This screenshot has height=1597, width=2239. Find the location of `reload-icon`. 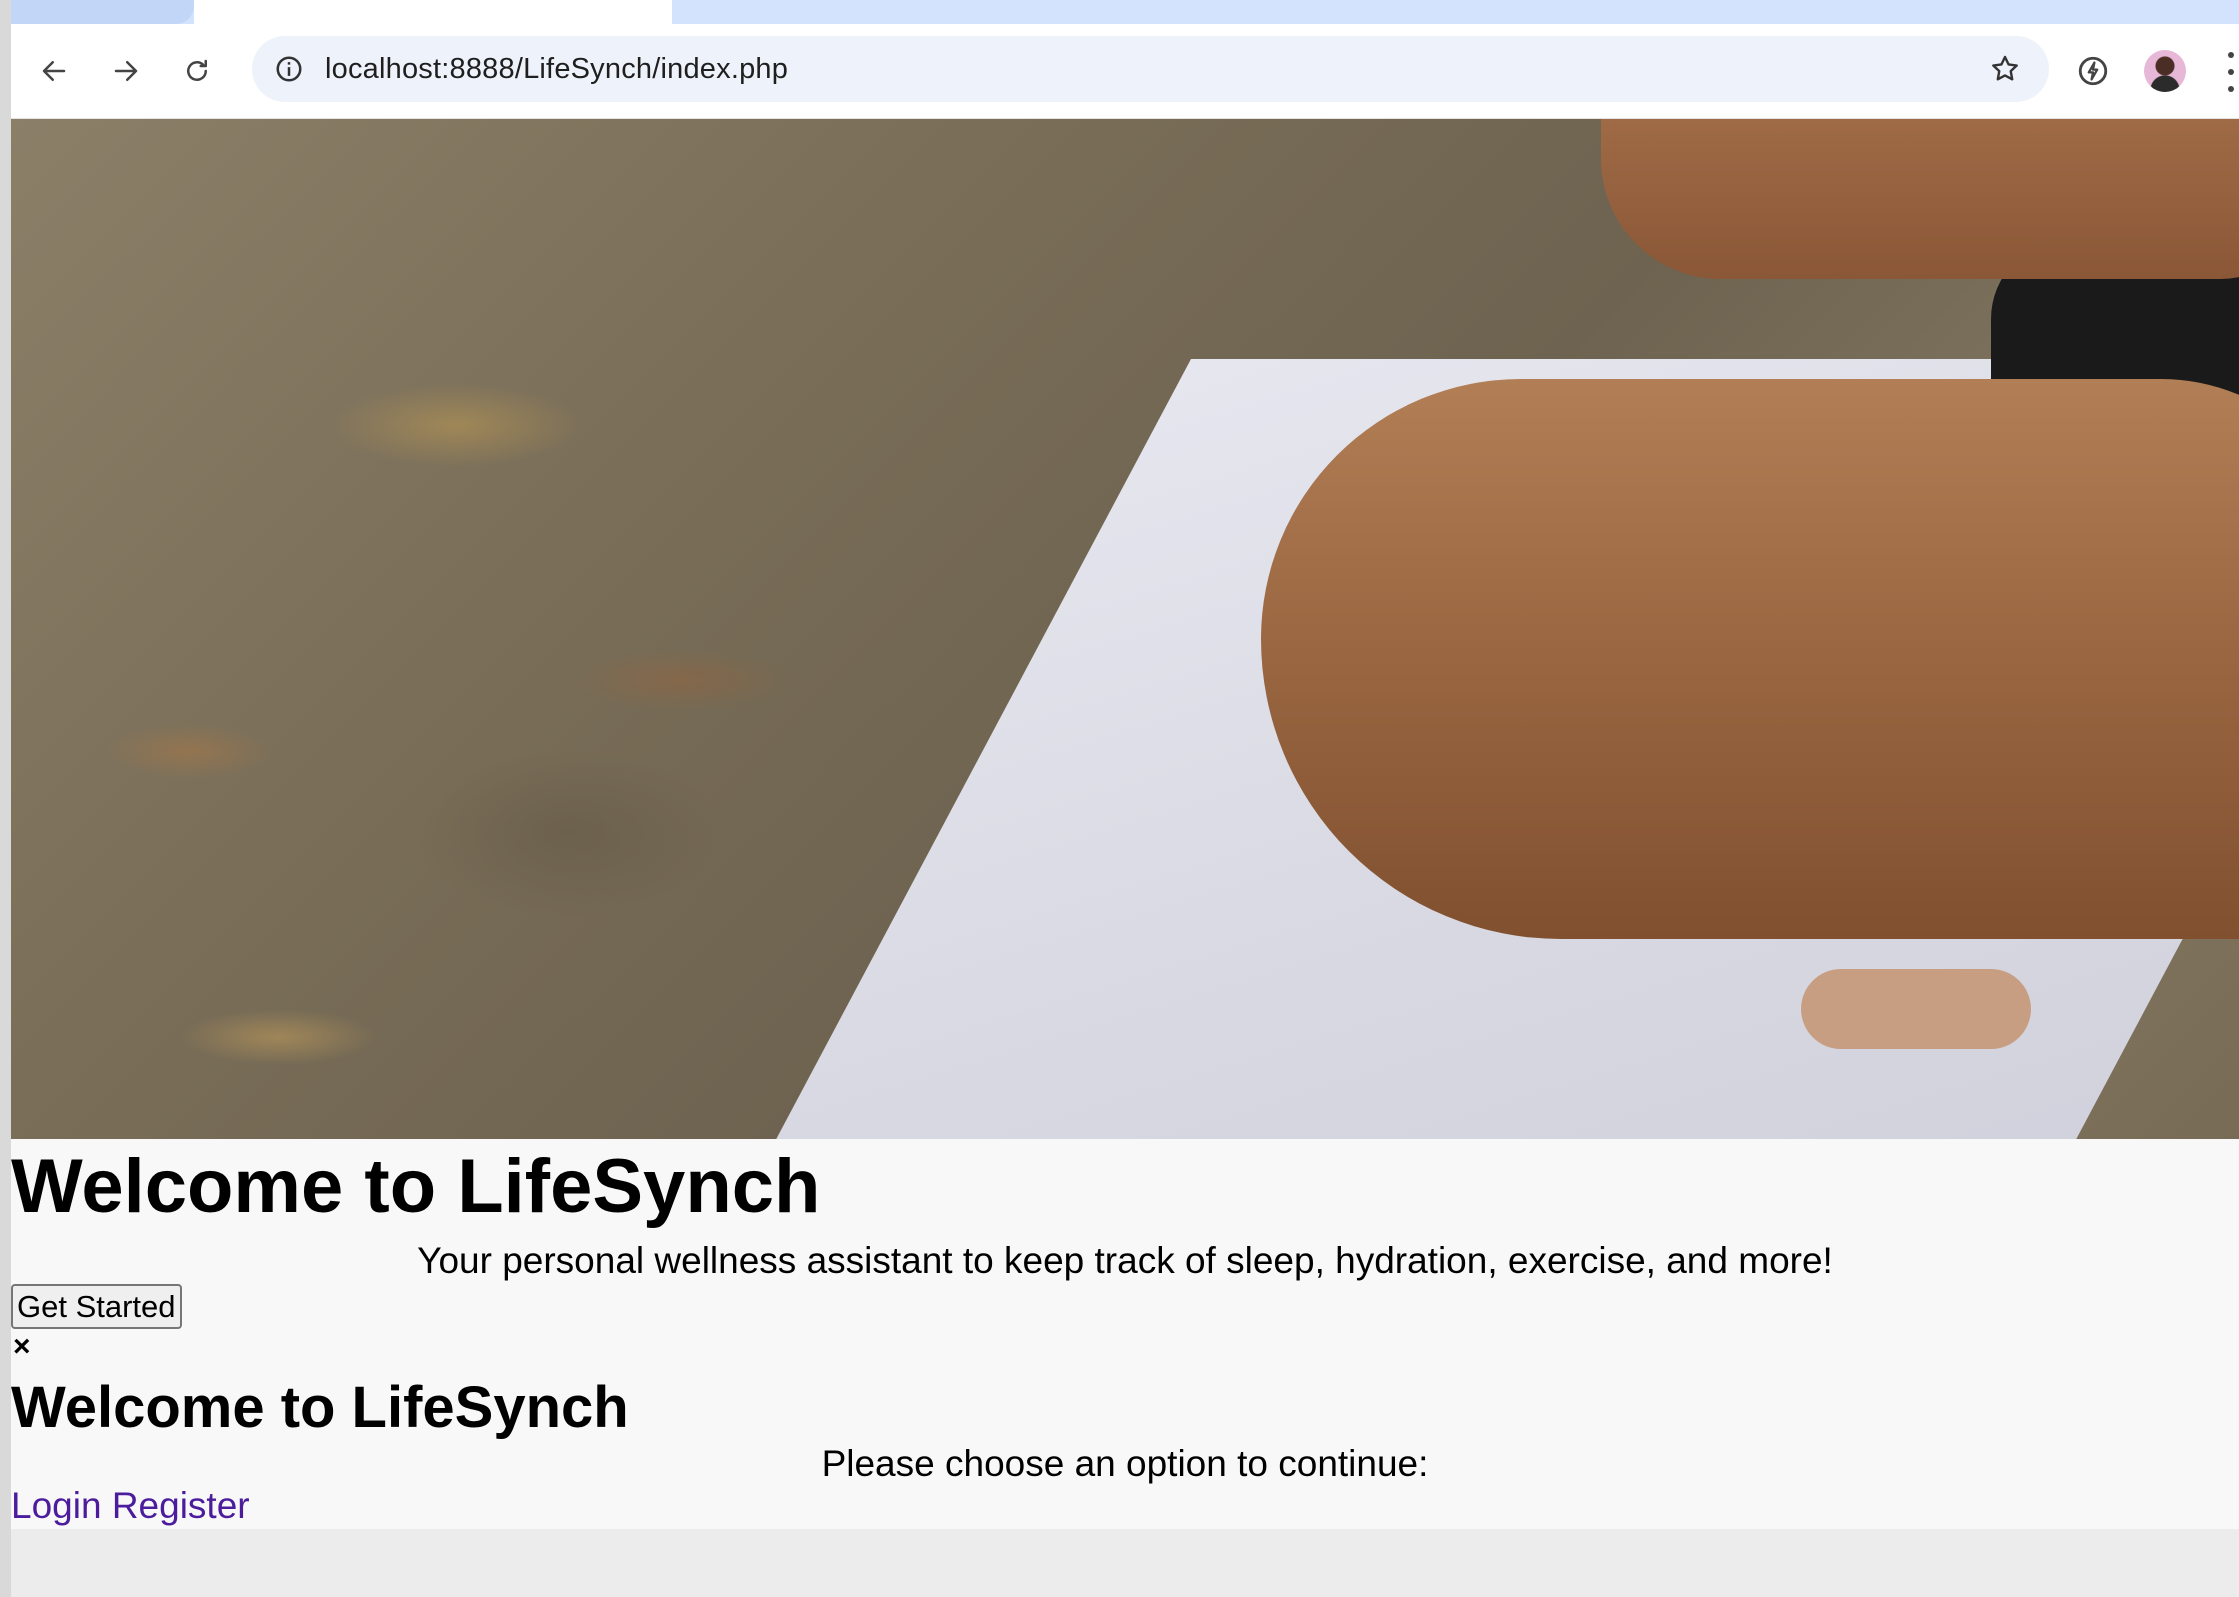

reload-icon is located at coordinates (197, 70).